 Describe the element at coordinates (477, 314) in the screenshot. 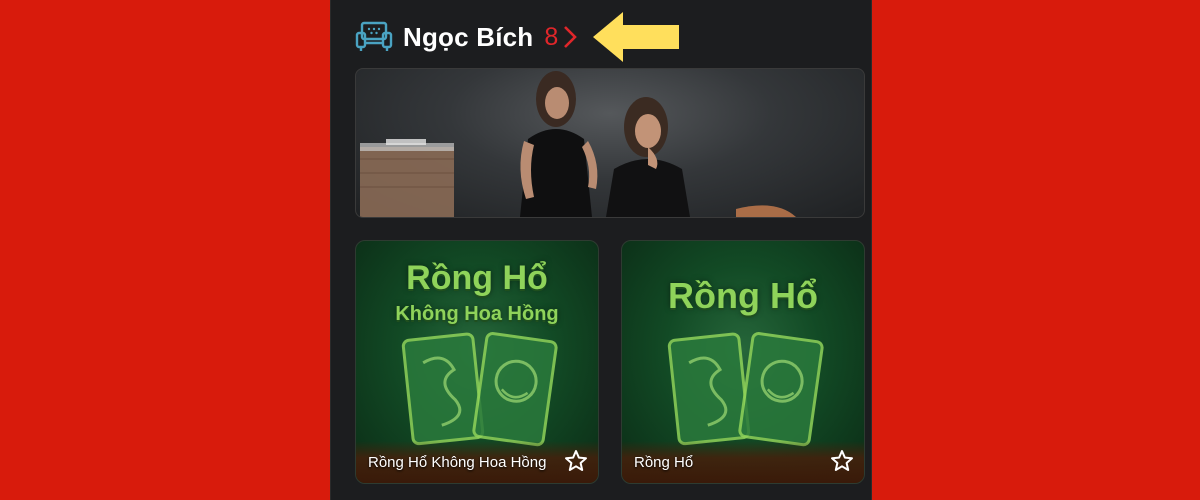

I see `card-art-subtitle: Không Hoa Hồng` at that location.